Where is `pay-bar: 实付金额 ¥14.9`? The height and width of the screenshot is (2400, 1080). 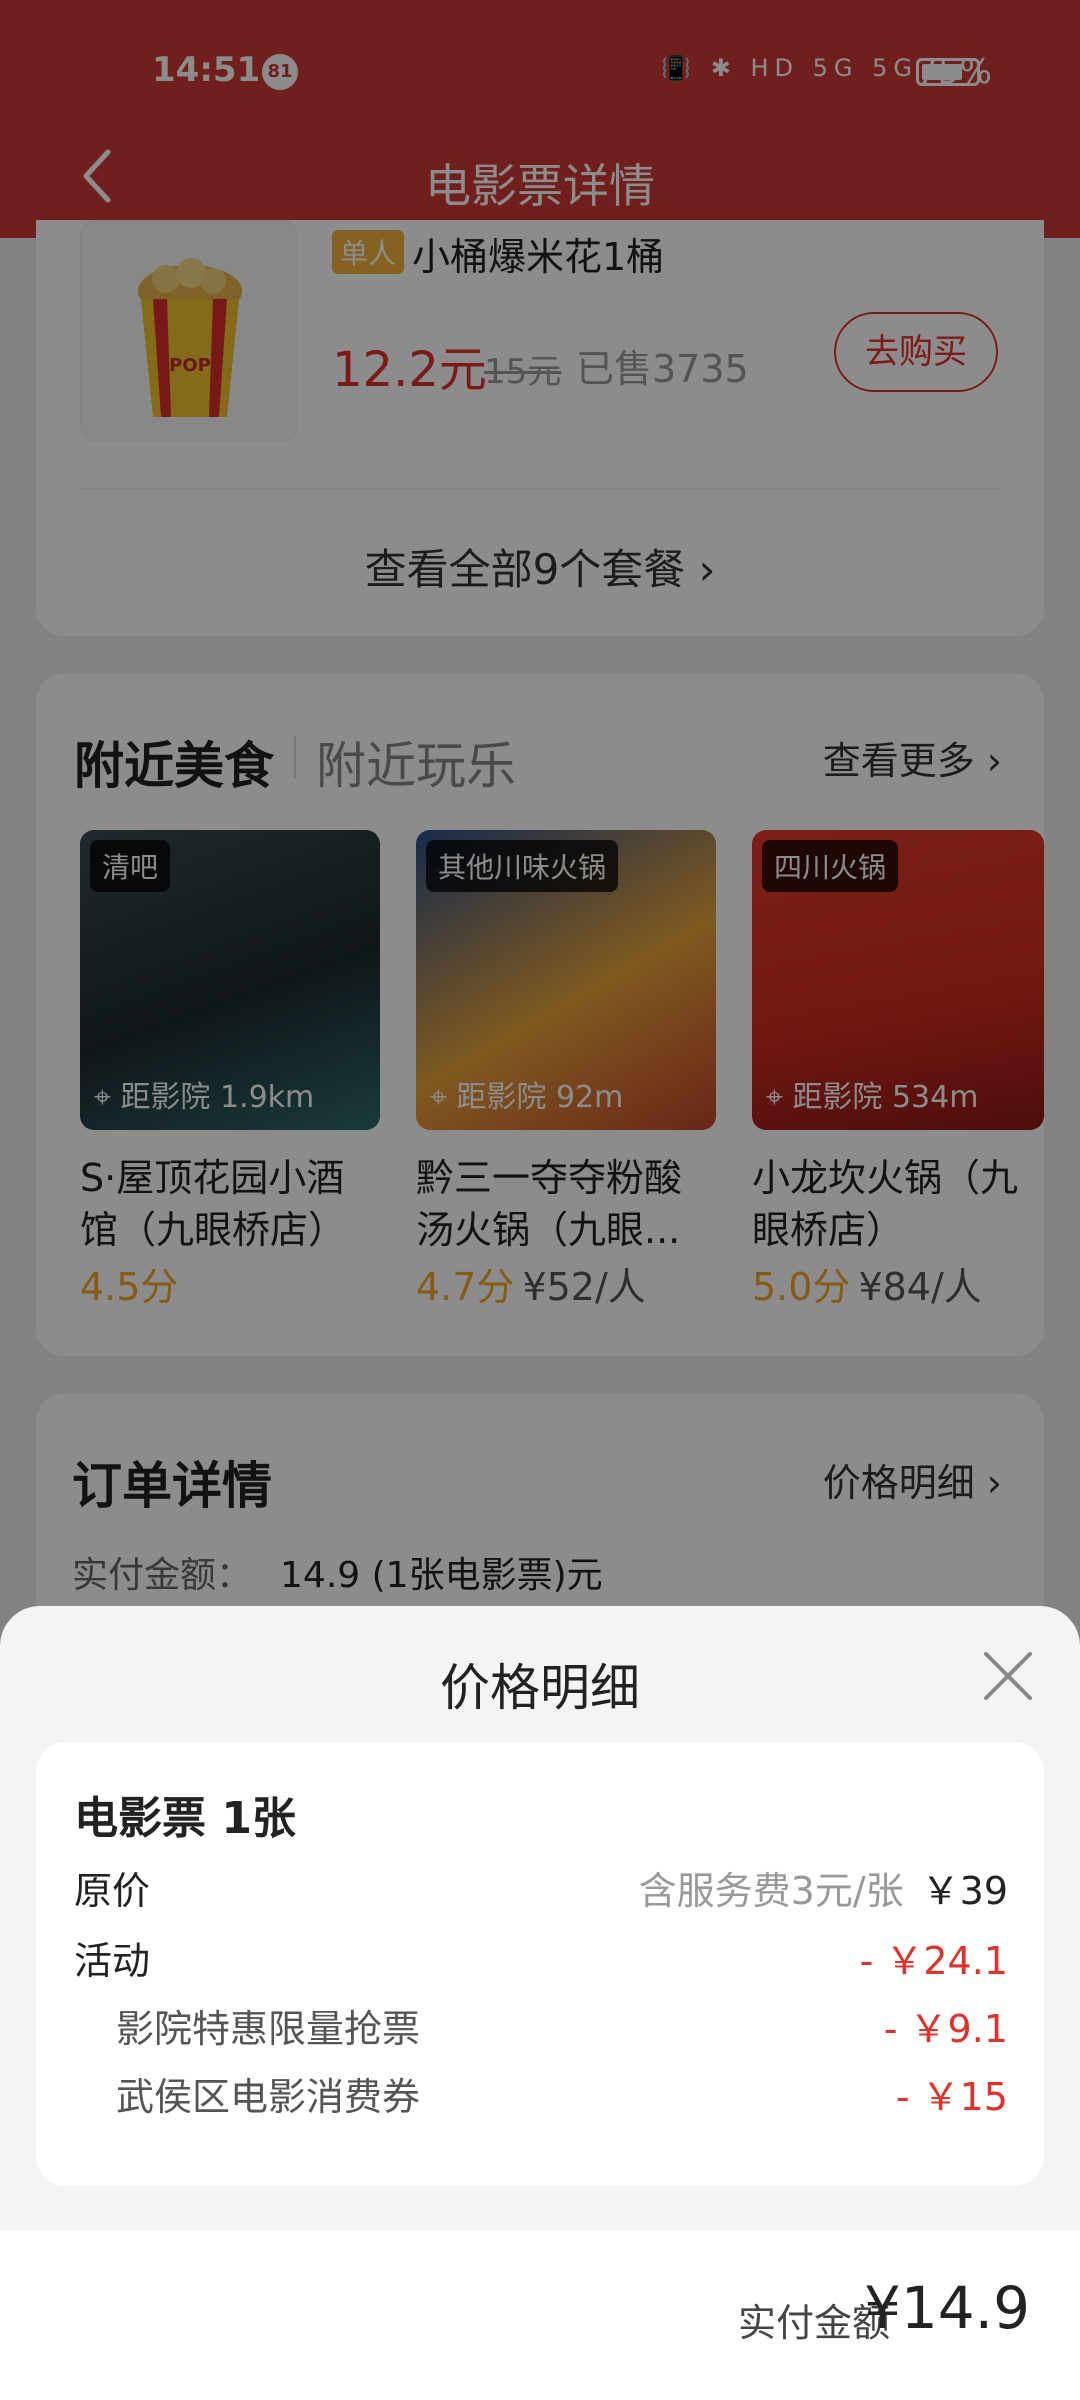 pay-bar: 实付金额 ¥14.9 is located at coordinates (540, 2315).